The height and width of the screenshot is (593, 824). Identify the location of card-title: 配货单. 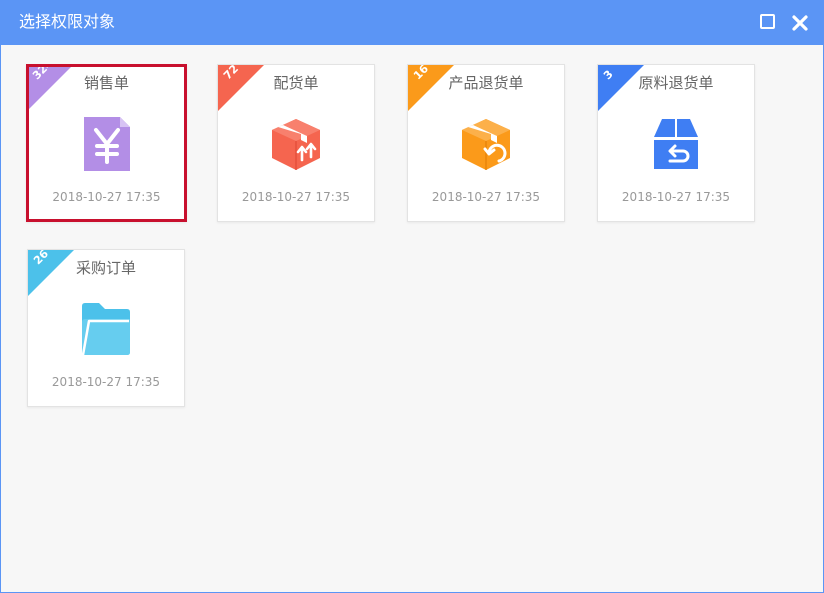
(296, 83).